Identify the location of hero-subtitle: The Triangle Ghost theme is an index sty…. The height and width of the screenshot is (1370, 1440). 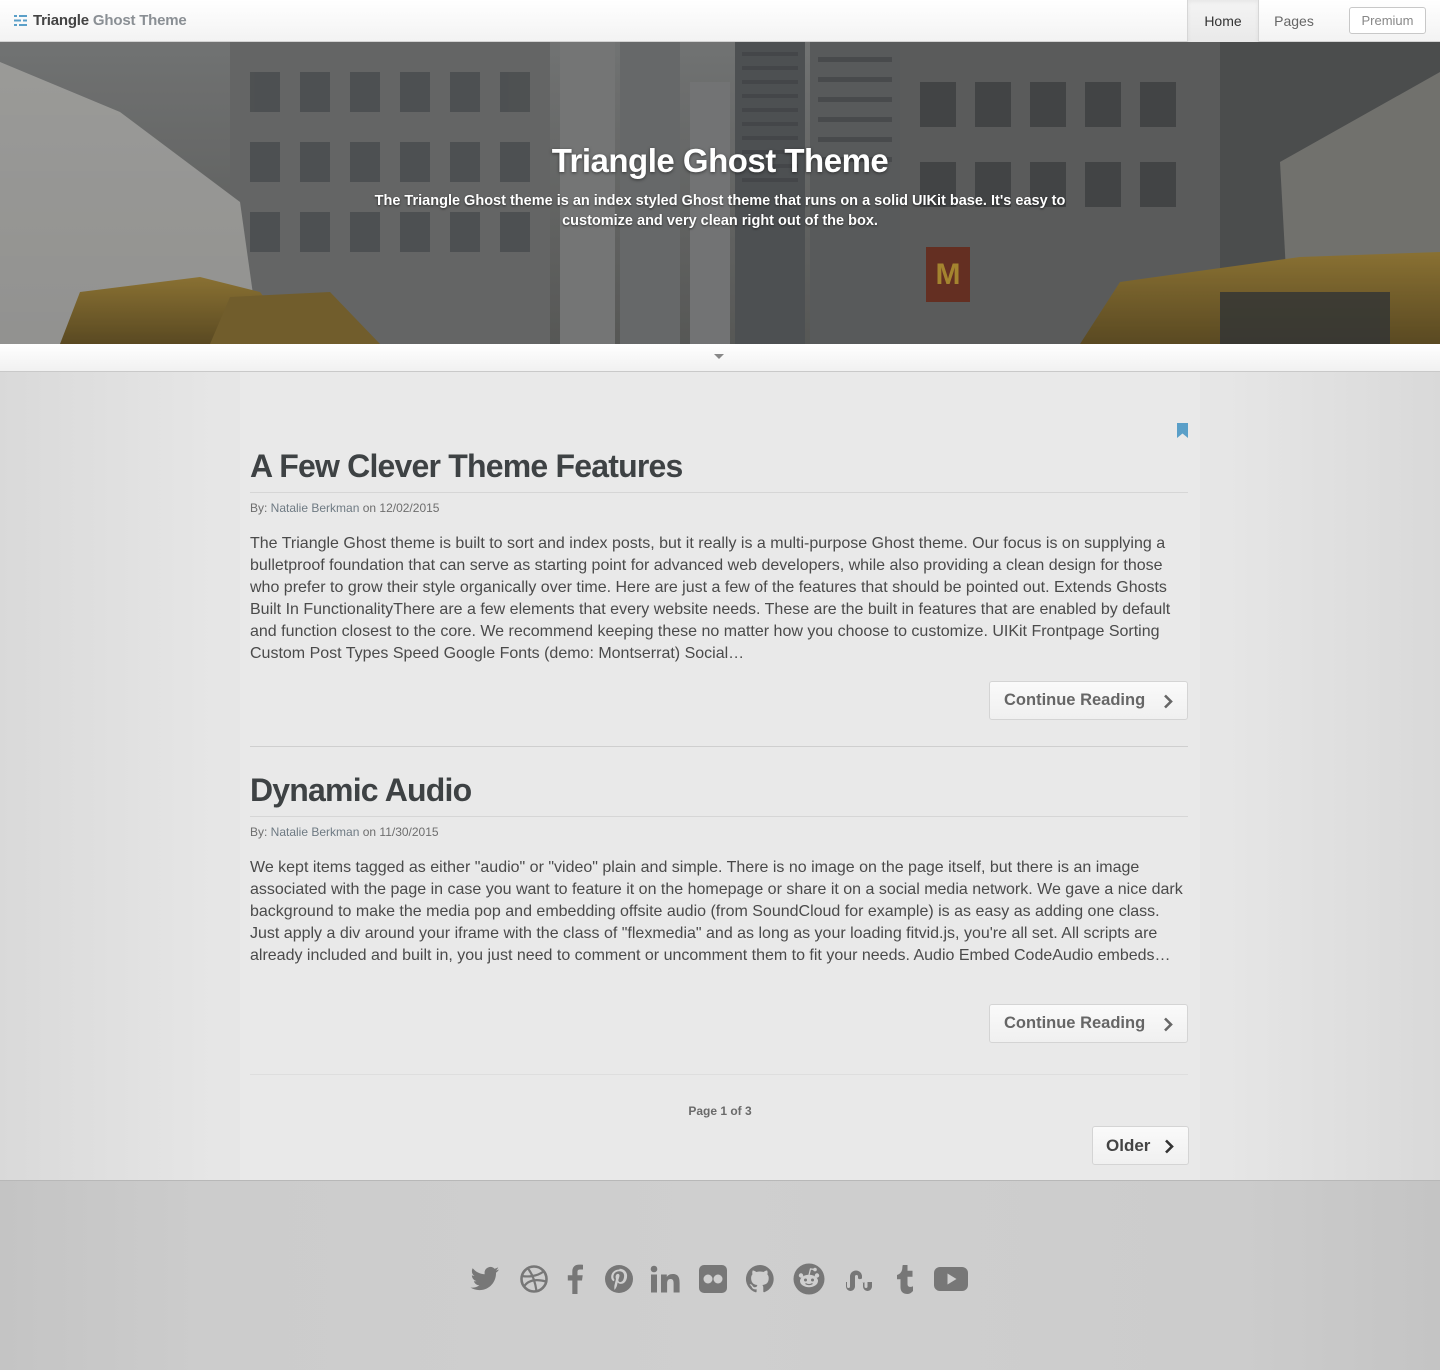
(720, 211).